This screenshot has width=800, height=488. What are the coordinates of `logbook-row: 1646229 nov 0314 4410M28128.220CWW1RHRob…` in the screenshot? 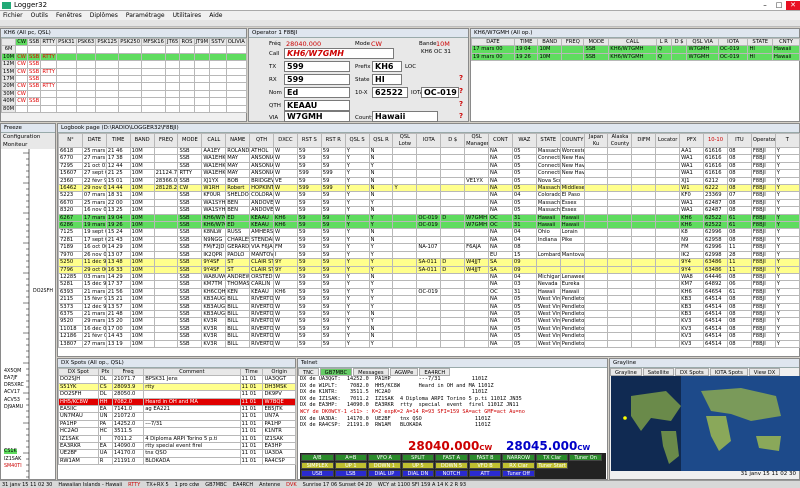 It's located at (429, 188).